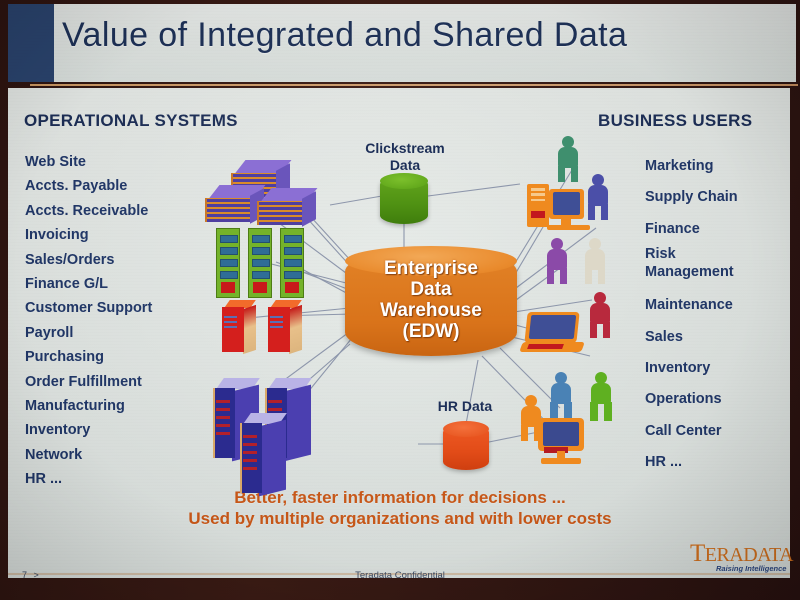 This screenshot has width=800, height=600. What do you see at coordinates (598, 197) in the screenshot?
I see `person-blue-icon` at bounding box center [598, 197].